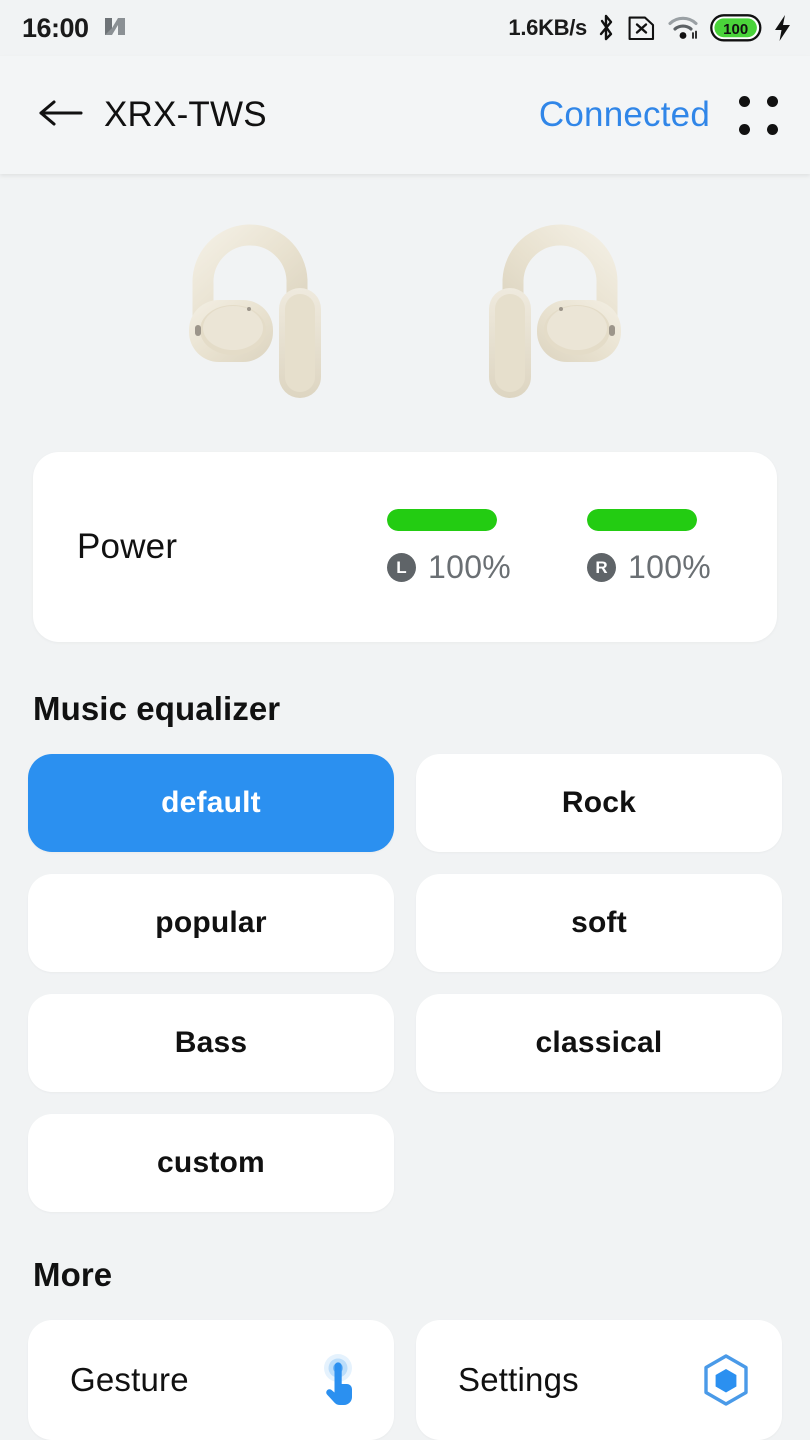 The image size is (810, 1440). What do you see at coordinates (531, 317) in the screenshot?
I see `right-earbud-image` at bounding box center [531, 317].